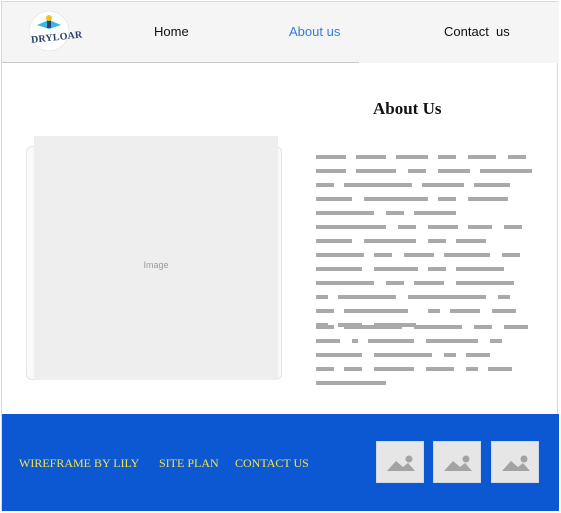 The height and width of the screenshot is (513, 561). I want to click on image-label: Image, so click(156, 265).